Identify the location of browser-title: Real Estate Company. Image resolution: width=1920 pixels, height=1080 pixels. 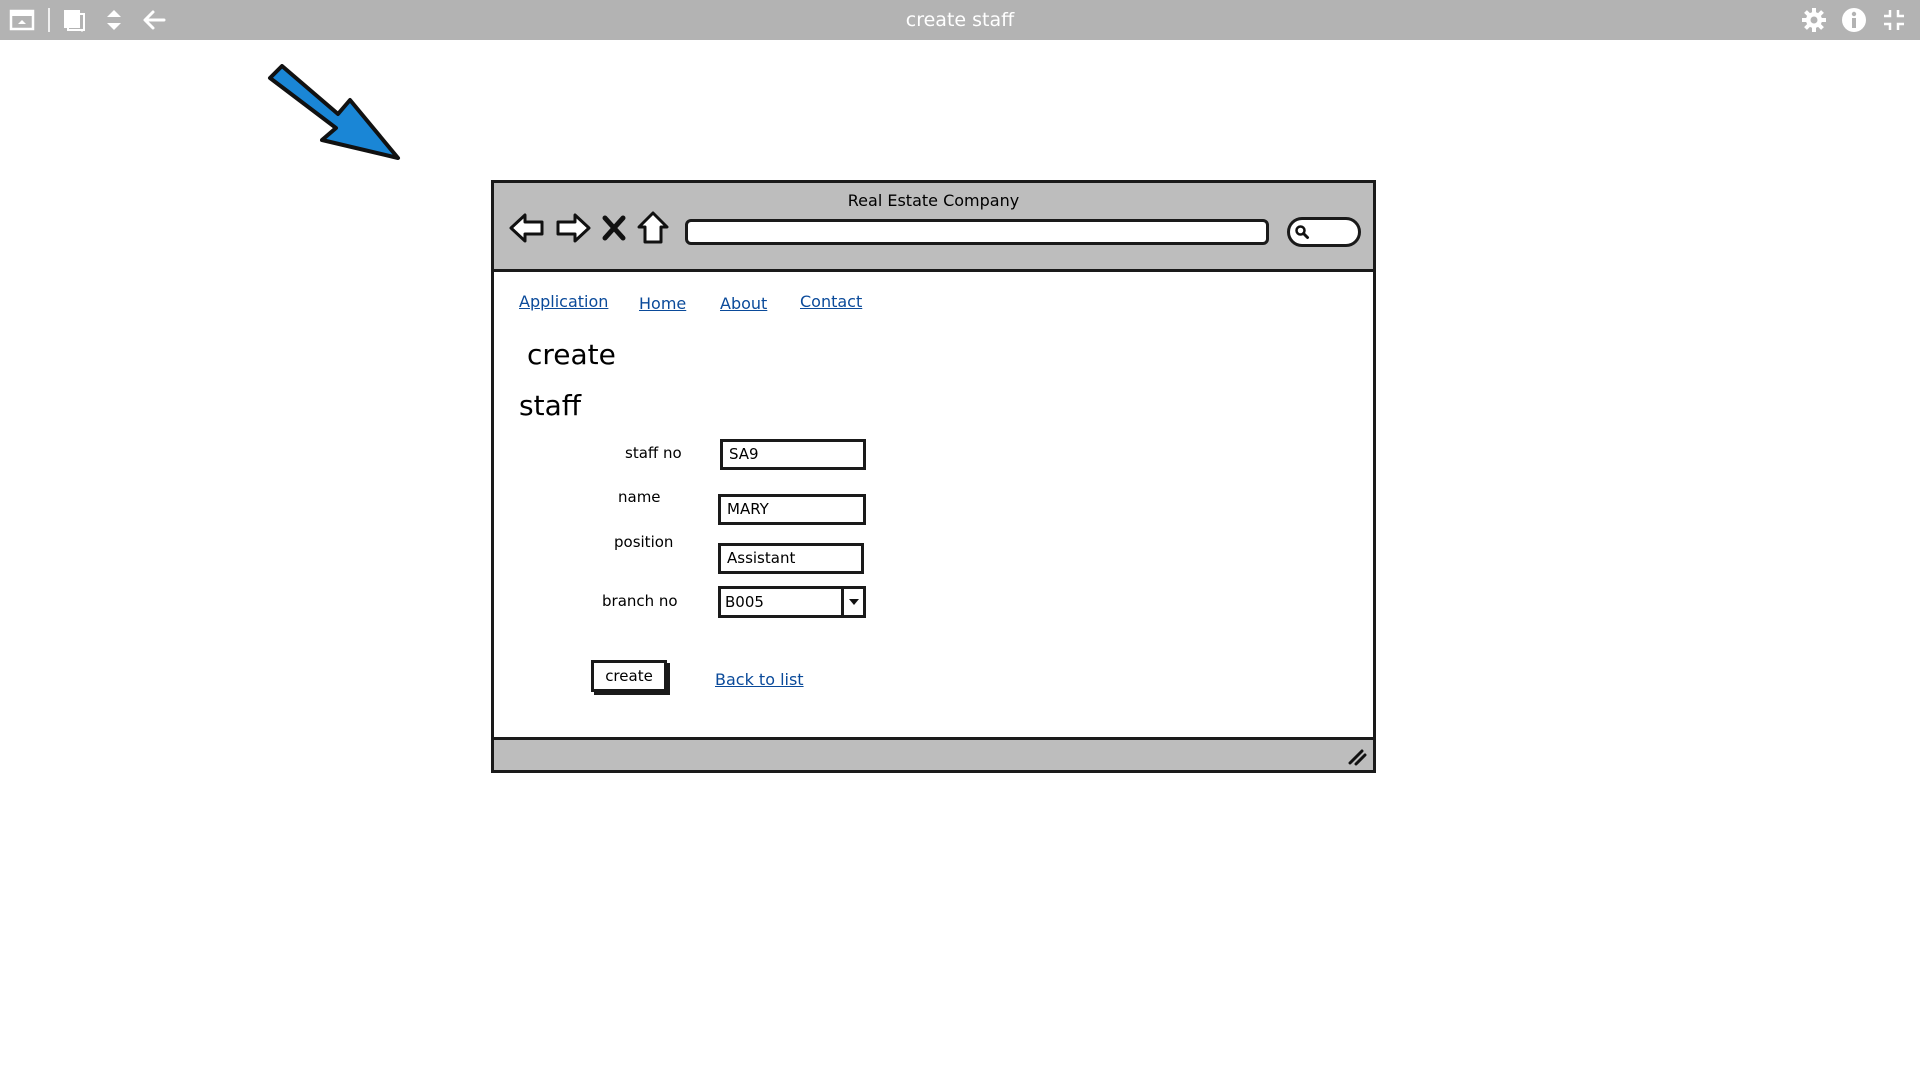
(933, 200).